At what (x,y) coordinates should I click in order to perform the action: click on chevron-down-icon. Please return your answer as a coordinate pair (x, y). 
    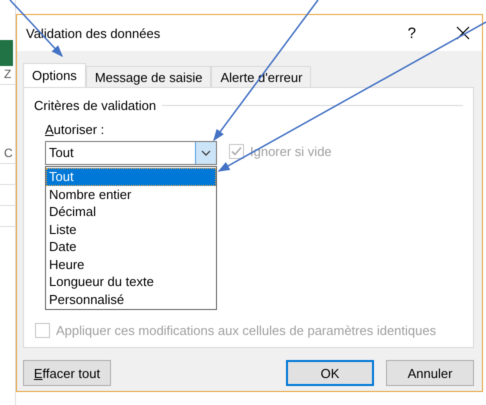
    Looking at the image, I should click on (206, 153).